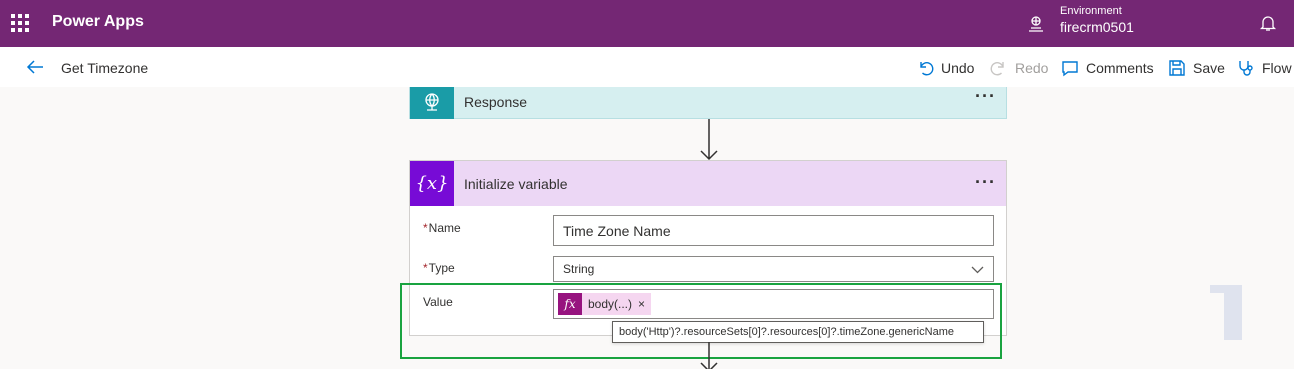 The image size is (1294, 369). What do you see at coordinates (709, 140) in the screenshot?
I see `connector-arrow` at bounding box center [709, 140].